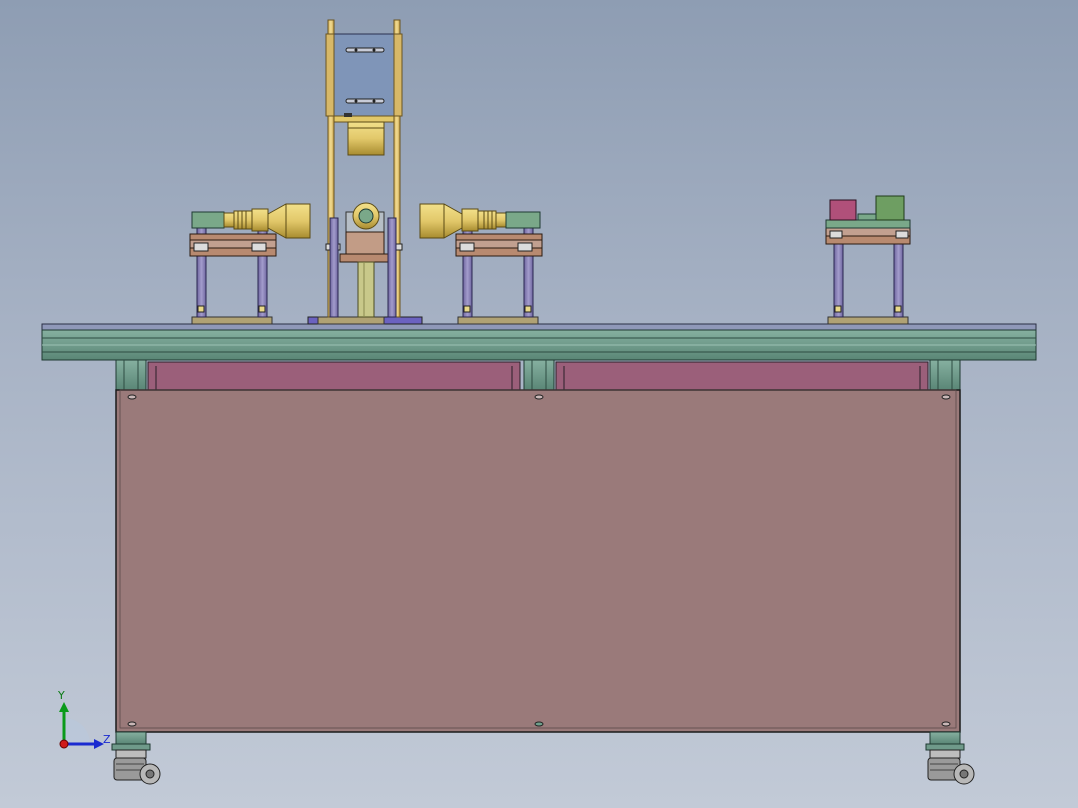 The width and height of the screenshot is (1078, 808). I want to click on table-leg-middle, so click(539, 375).